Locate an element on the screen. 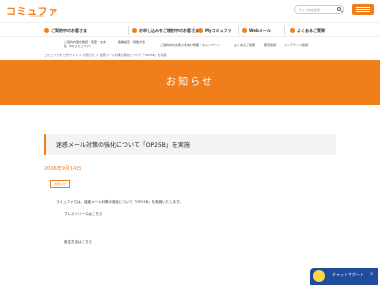 This screenshot has height=285, width=380. chat-mascot-icon is located at coordinates (319, 276).